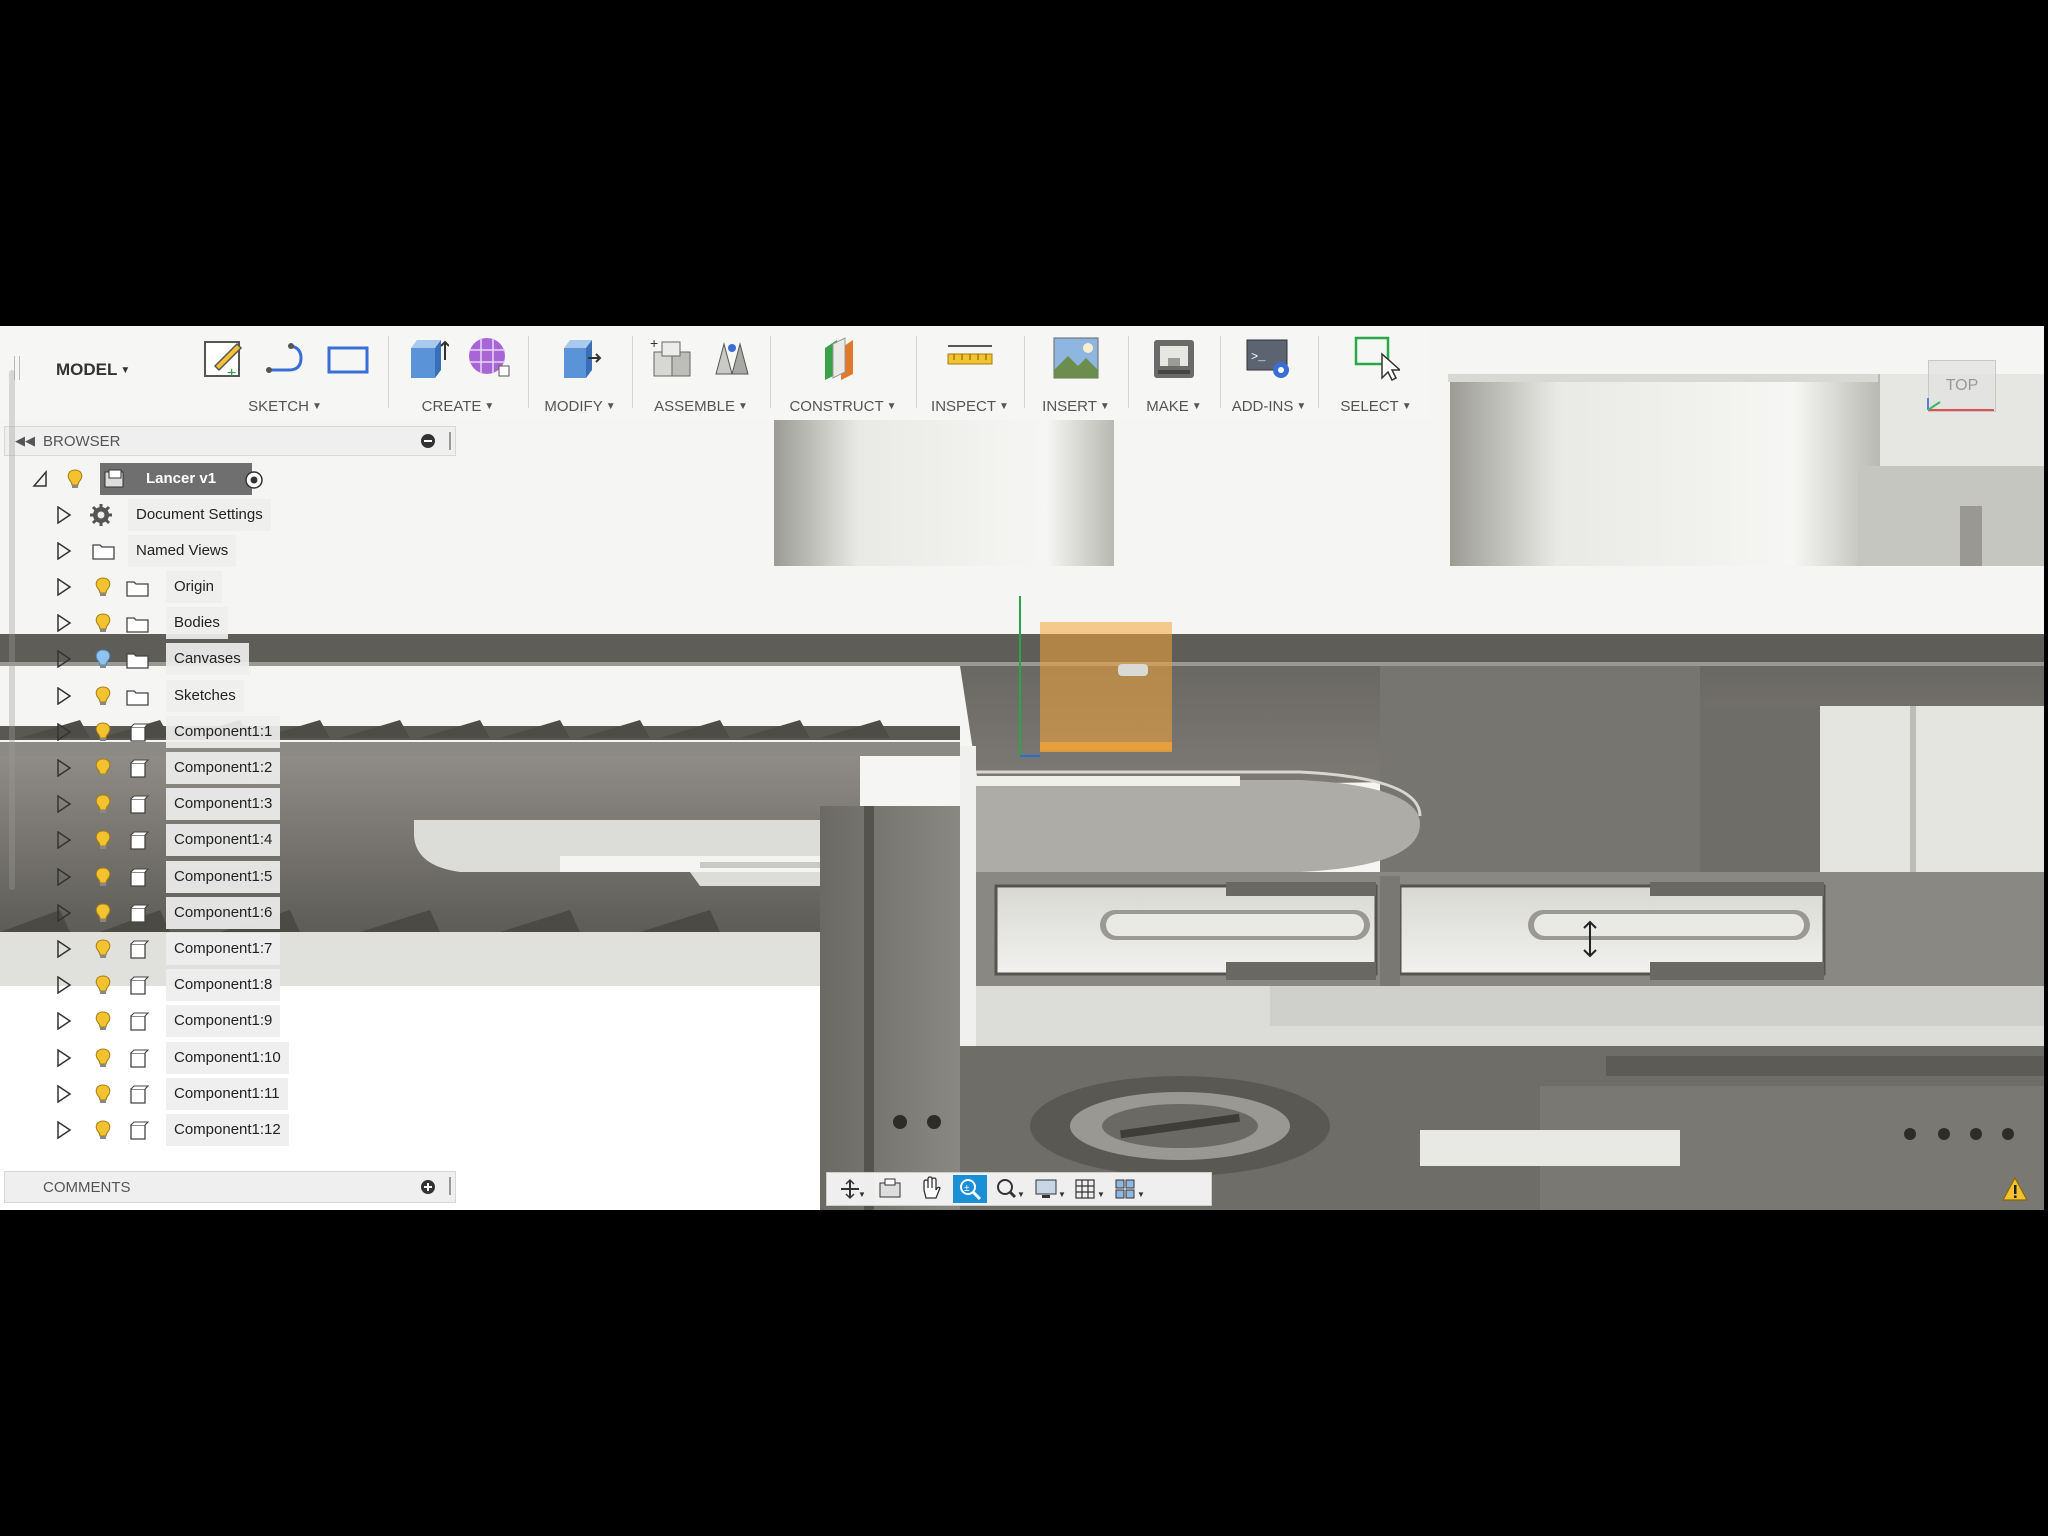  I want to click on tree-item-folder: Origin, so click(150, 587).